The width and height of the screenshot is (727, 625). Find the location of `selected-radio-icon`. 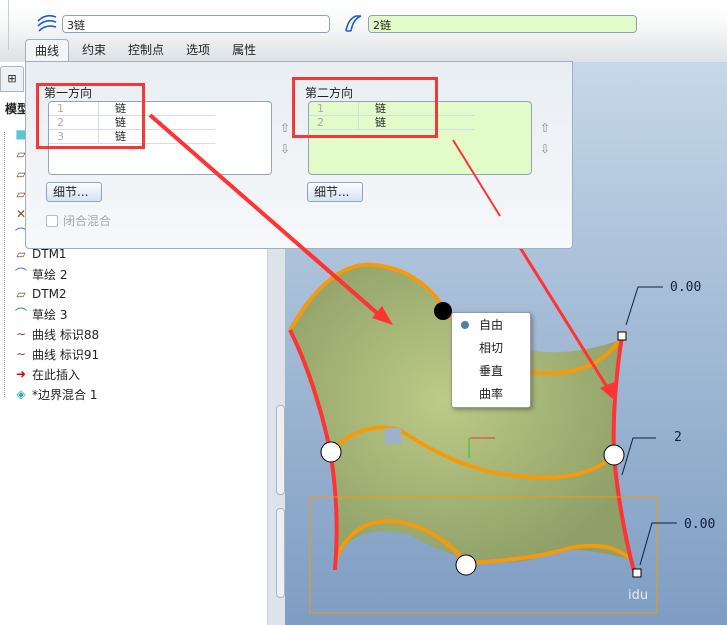

selected-radio-icon is located at coordinates (465, 325).